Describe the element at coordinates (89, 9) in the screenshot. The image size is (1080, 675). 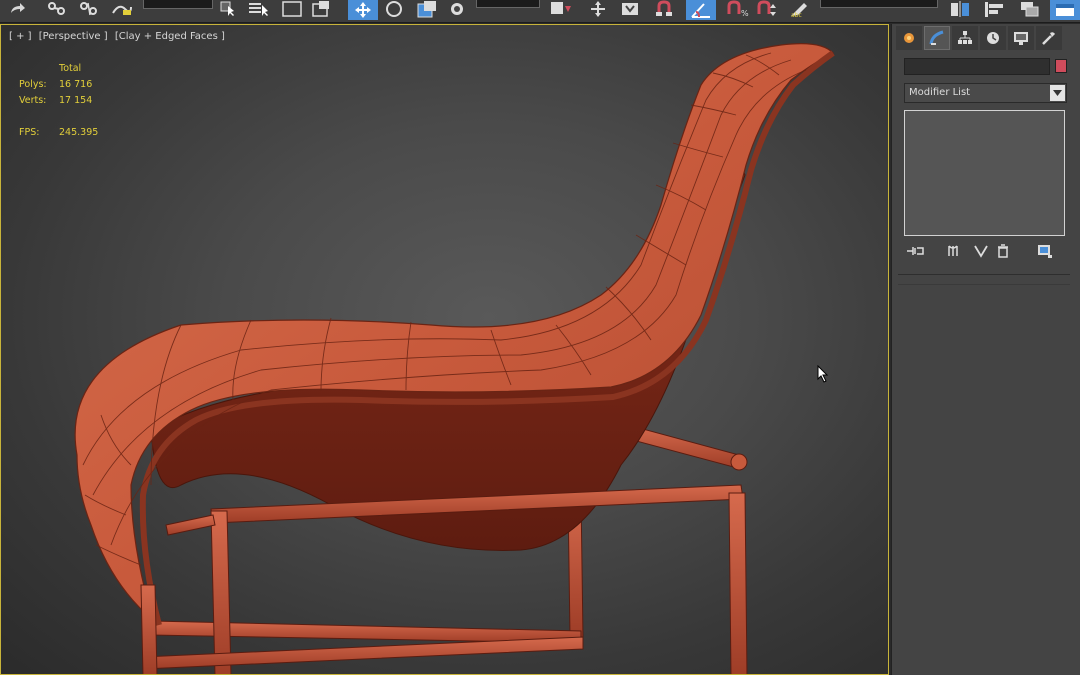
I see `unlink-icon` at that location.